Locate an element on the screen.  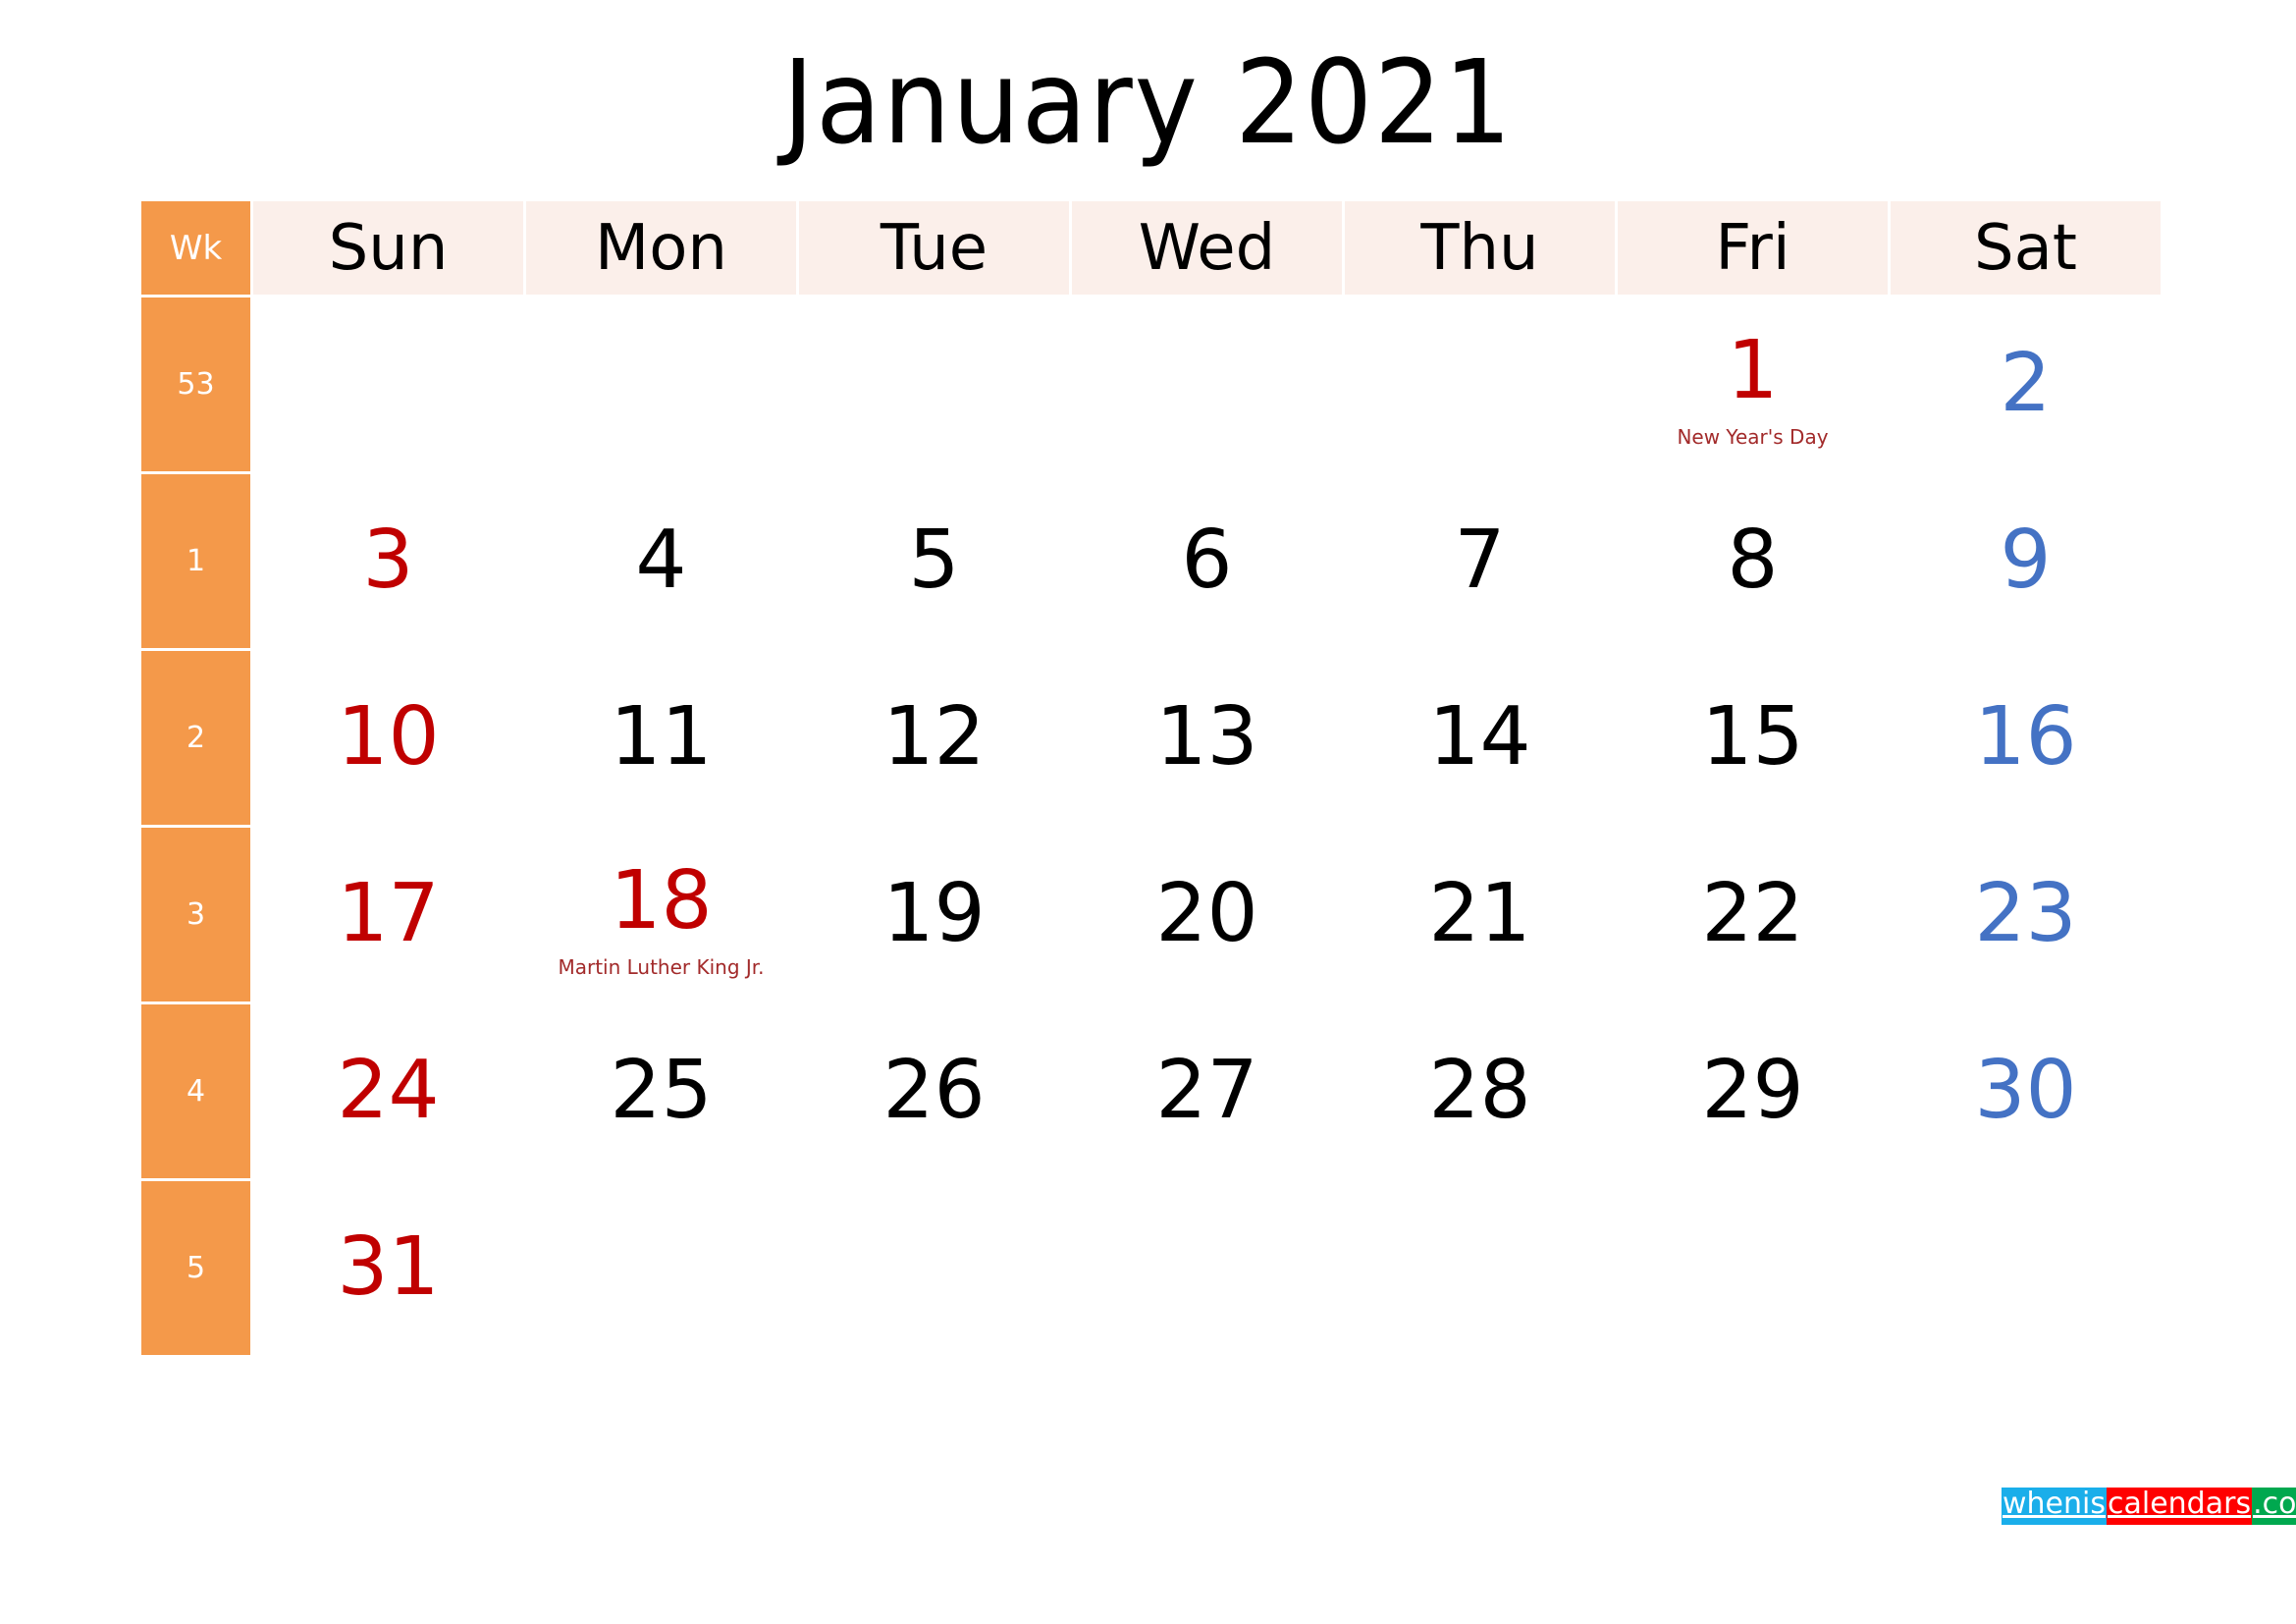
day-cell: 23 is located at coordinates (2026, 914).